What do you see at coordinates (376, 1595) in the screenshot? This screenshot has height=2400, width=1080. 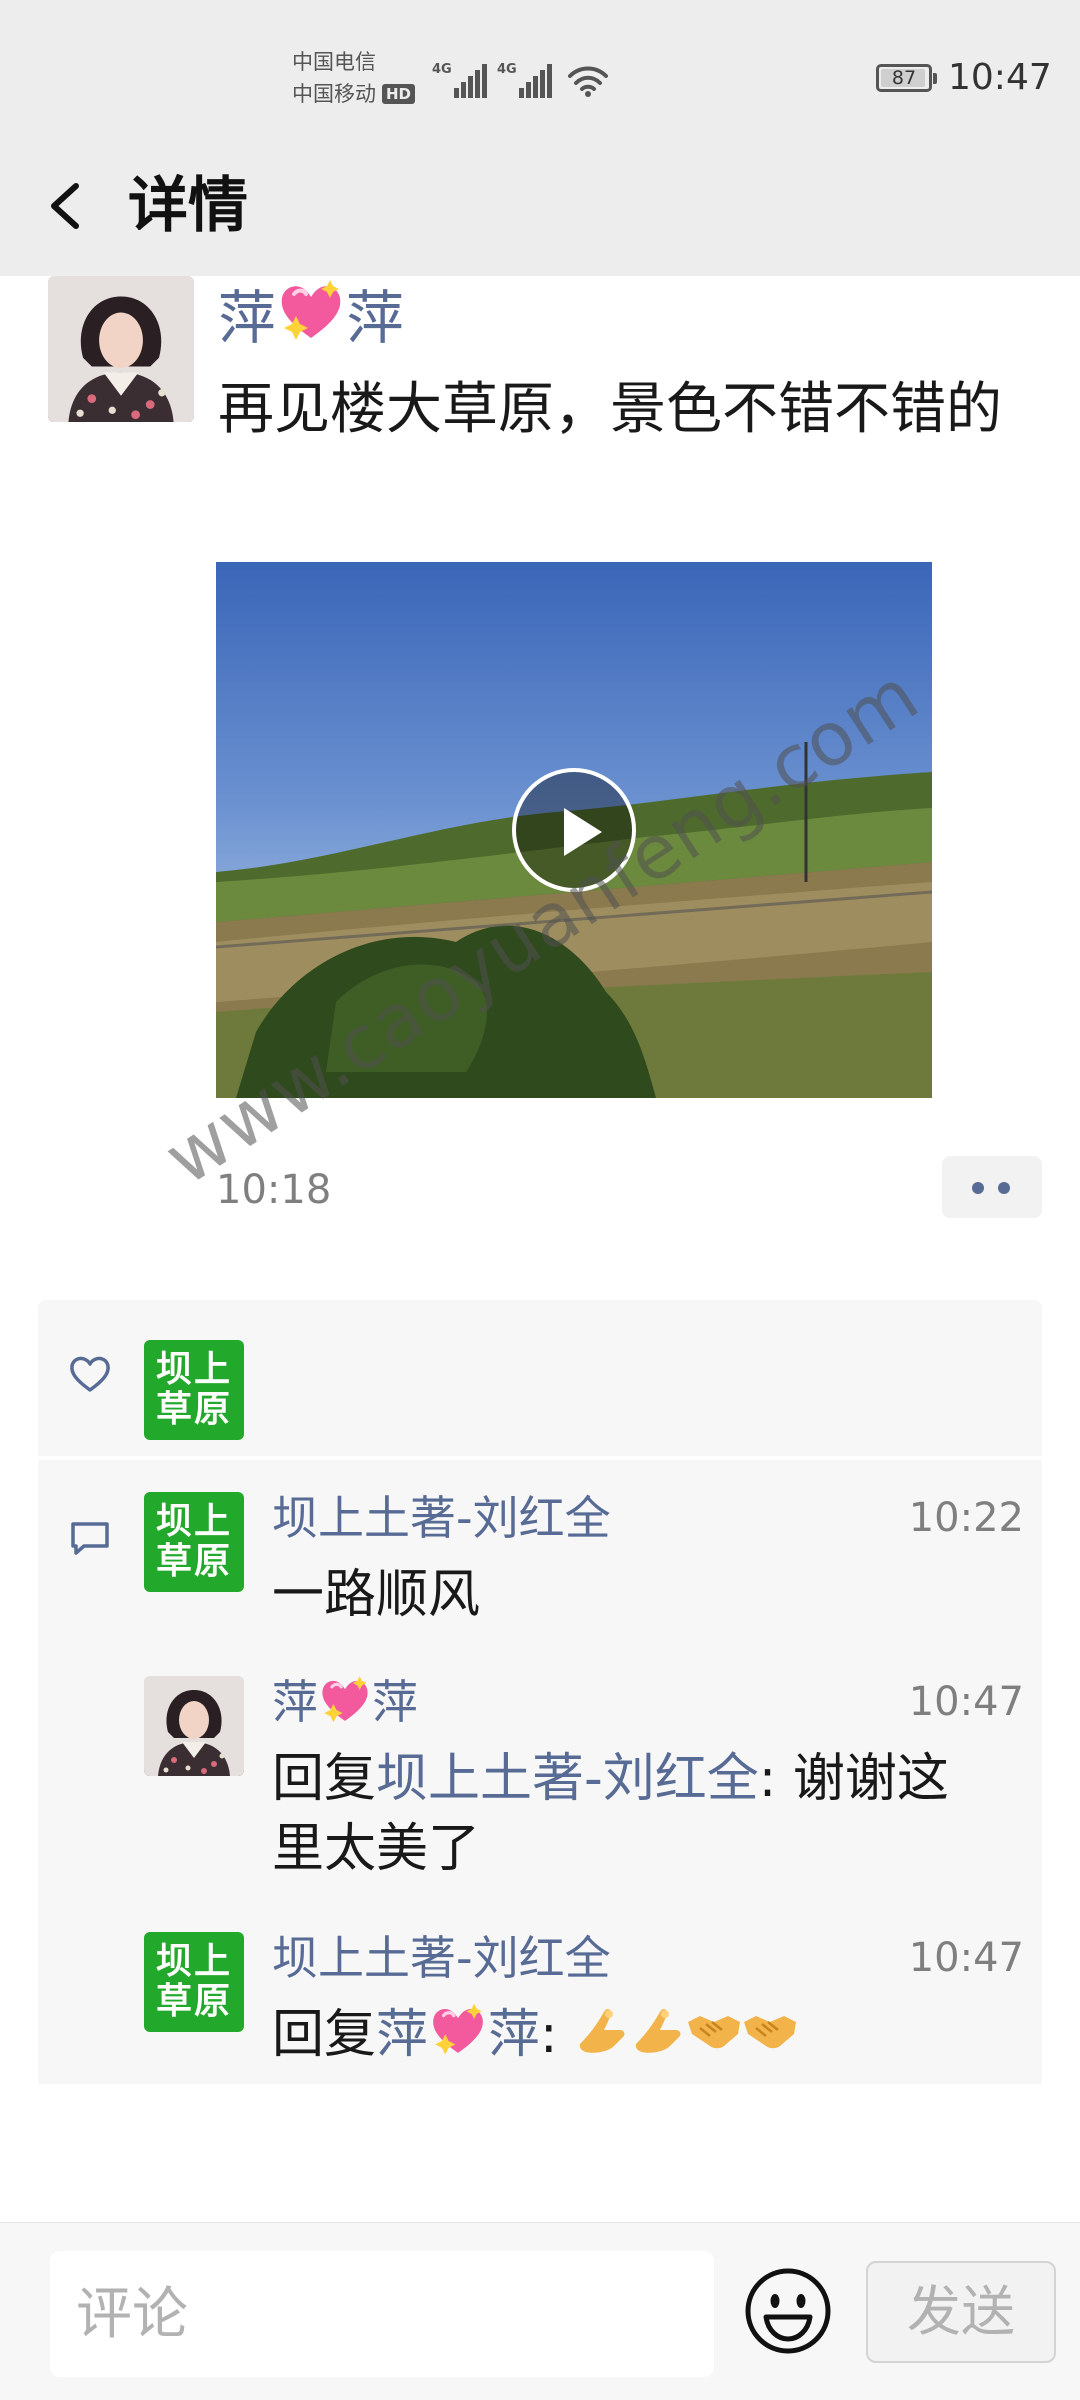 I see `comment-text: 一路顺风` at bounding box center [376, 1595].